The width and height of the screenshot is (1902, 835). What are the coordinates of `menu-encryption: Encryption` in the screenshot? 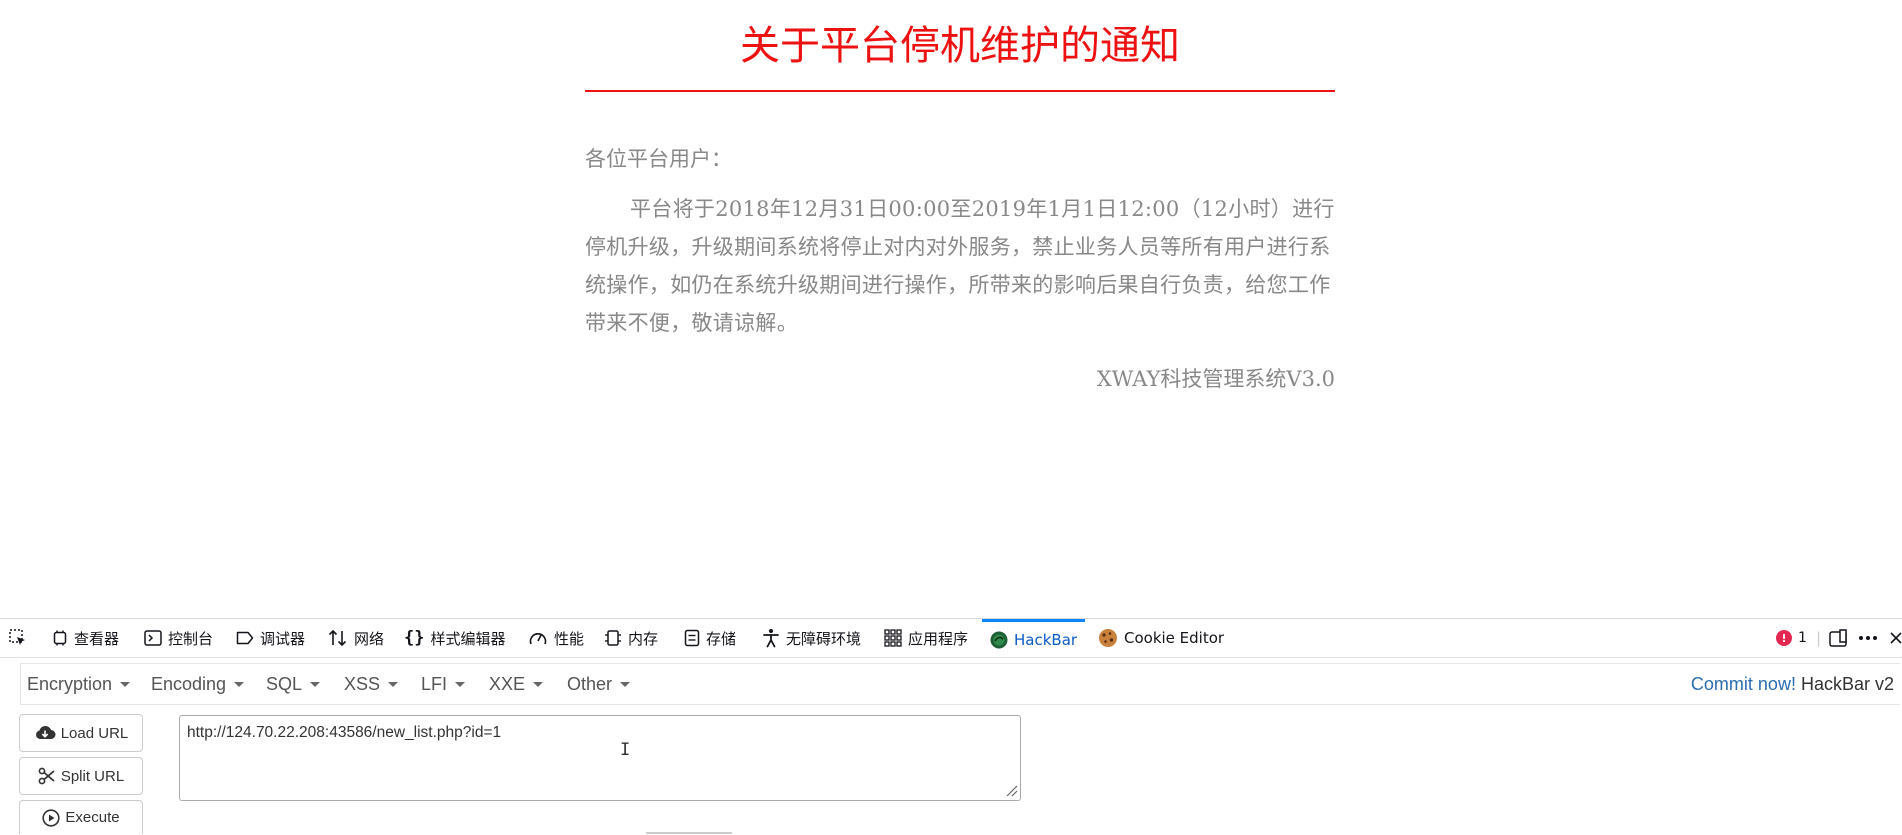 It's located at (79, 684).